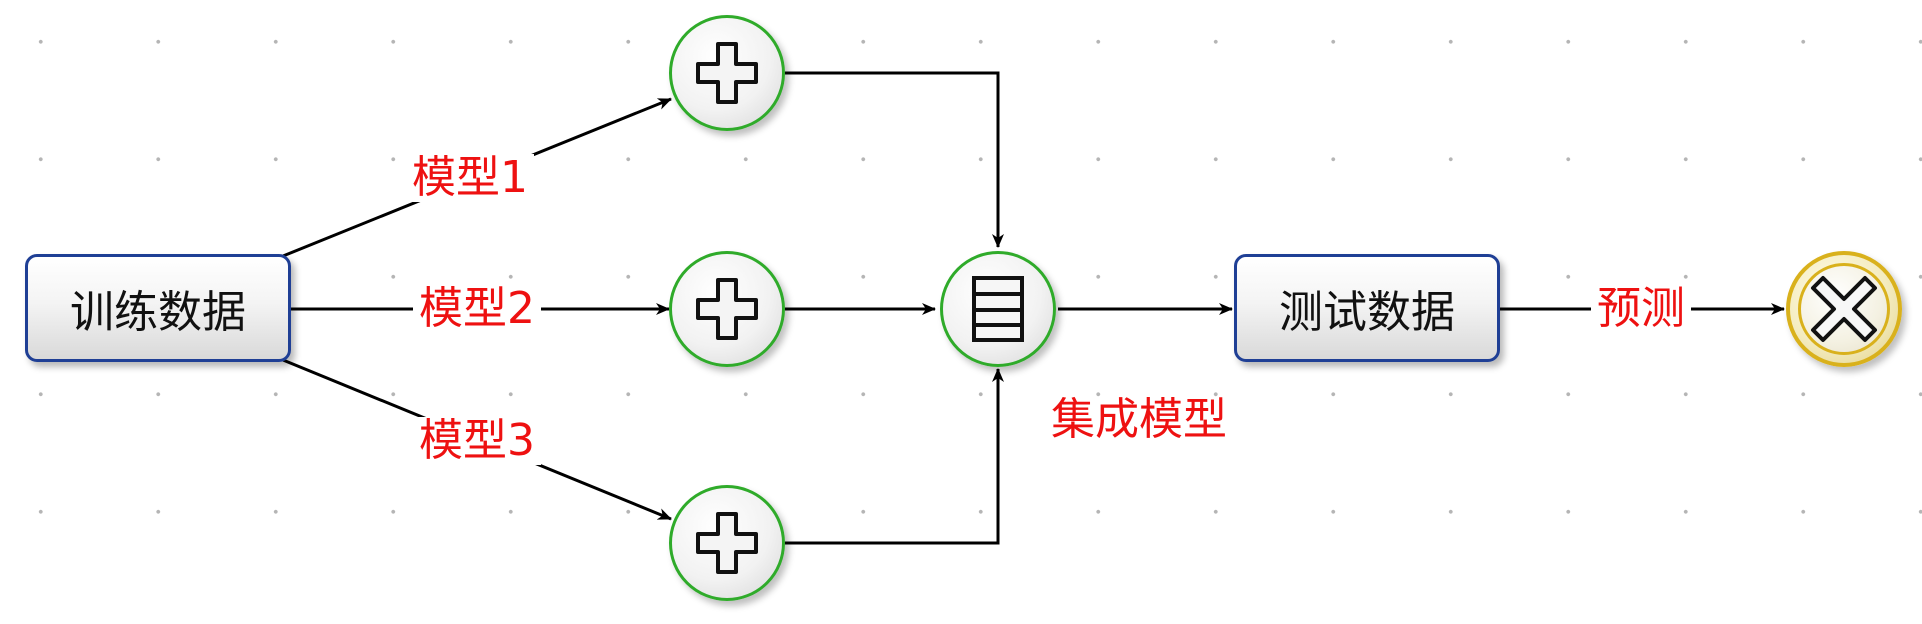 This screenshot has width=1922, height=624. I want to click on gateway-model1, so click(727, 73).